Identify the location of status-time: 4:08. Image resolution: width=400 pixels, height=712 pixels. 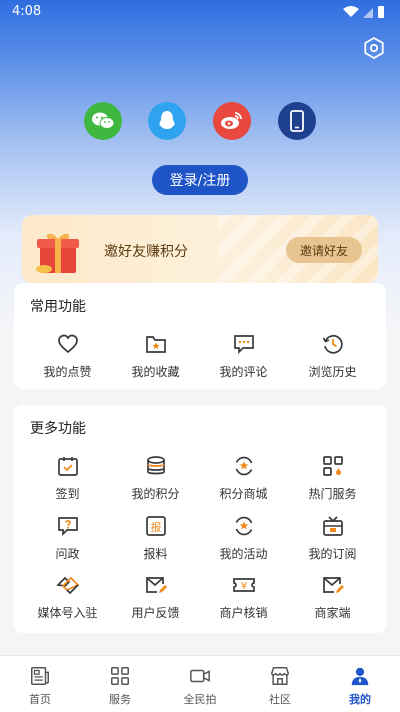
(27, 11).